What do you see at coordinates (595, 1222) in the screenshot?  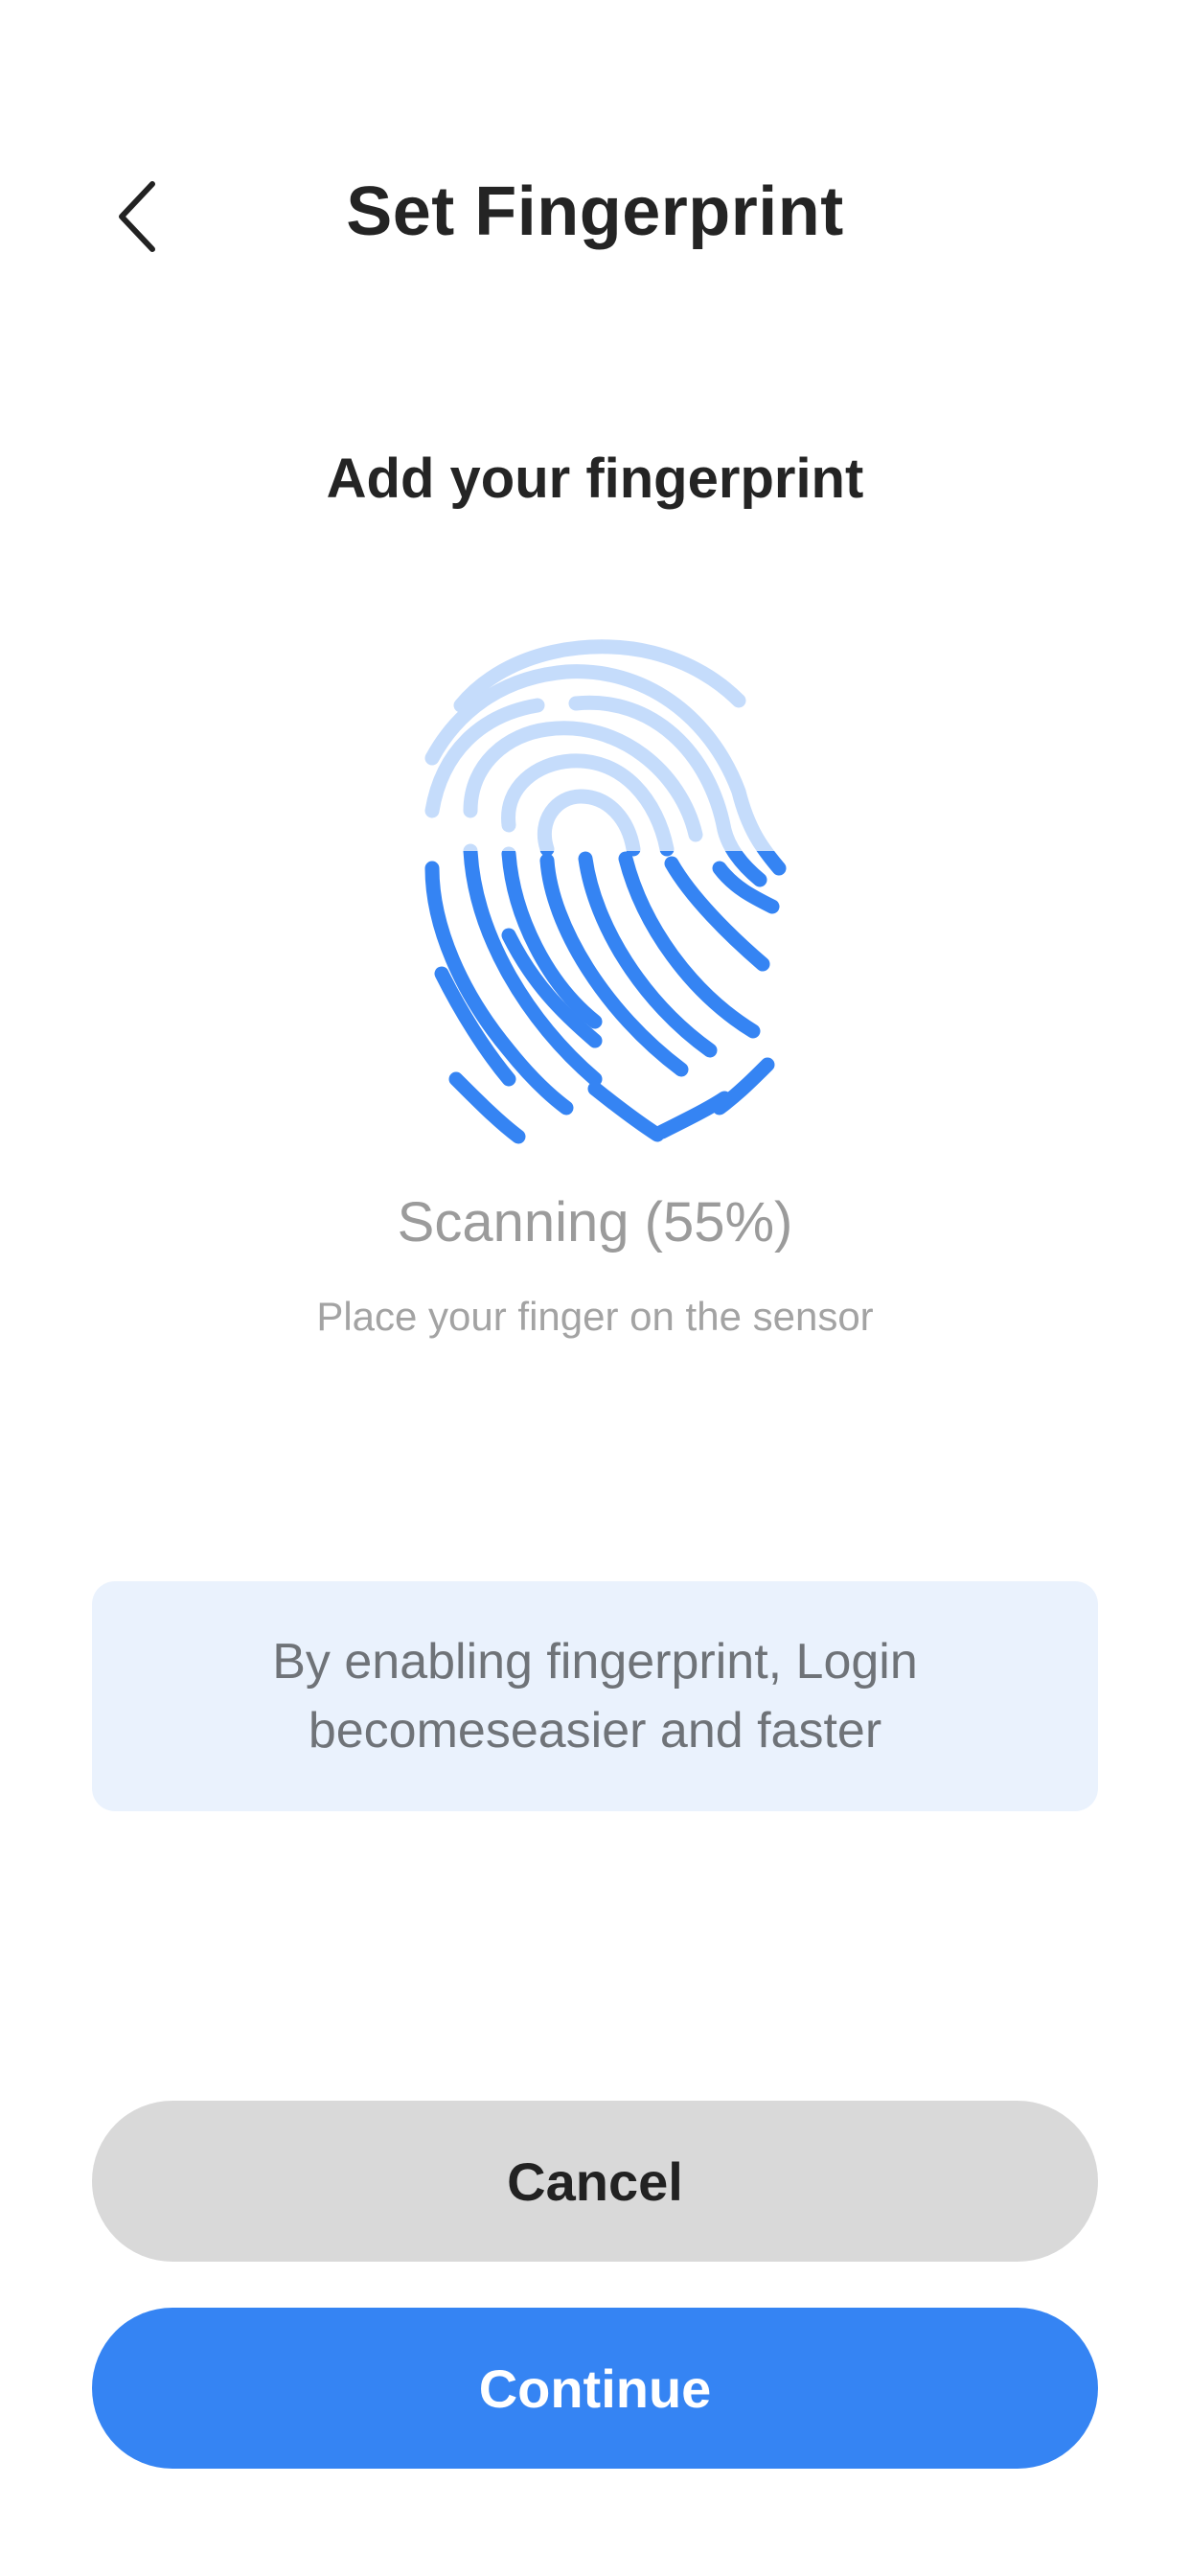 I see `scan-status: Scanning (55%)` at bounding box center [595, 1222].